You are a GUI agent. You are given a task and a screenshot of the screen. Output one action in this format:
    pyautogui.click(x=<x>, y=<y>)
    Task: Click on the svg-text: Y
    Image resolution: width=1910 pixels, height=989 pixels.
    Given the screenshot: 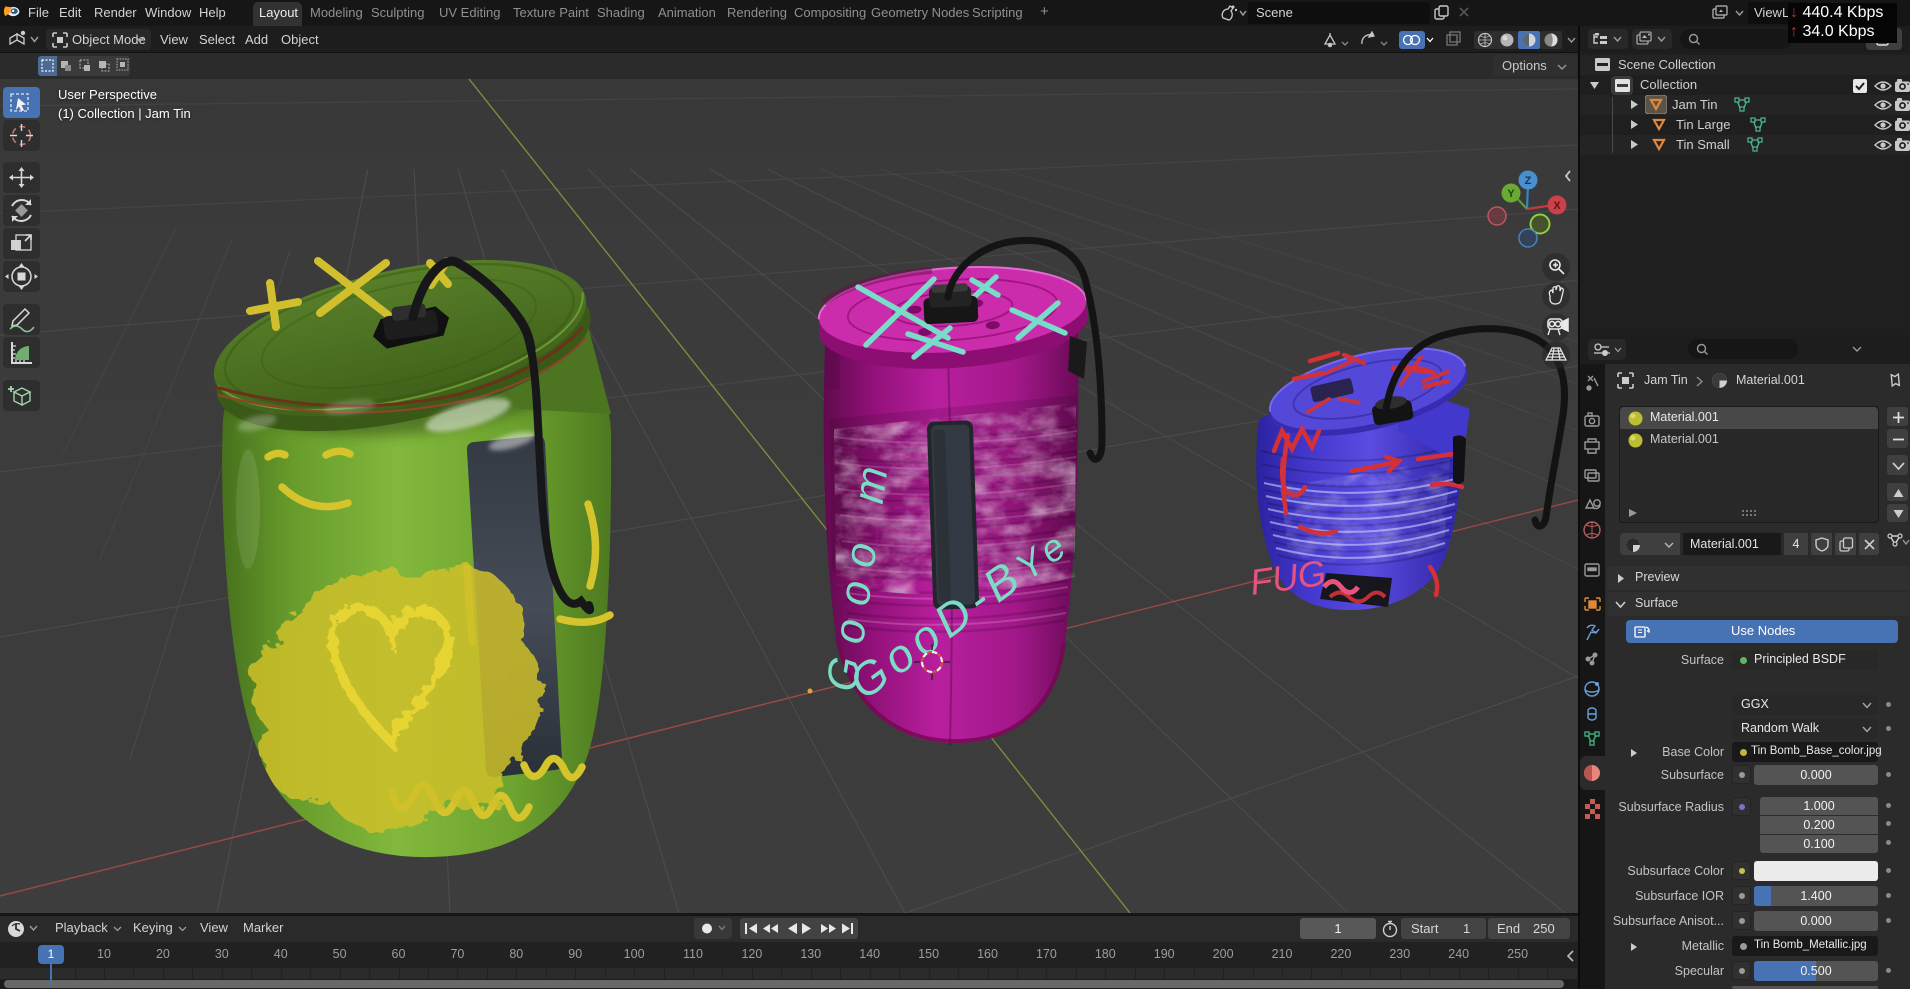 What is the action you would take?
    pyautogui.click(x=1511, y=194)
    